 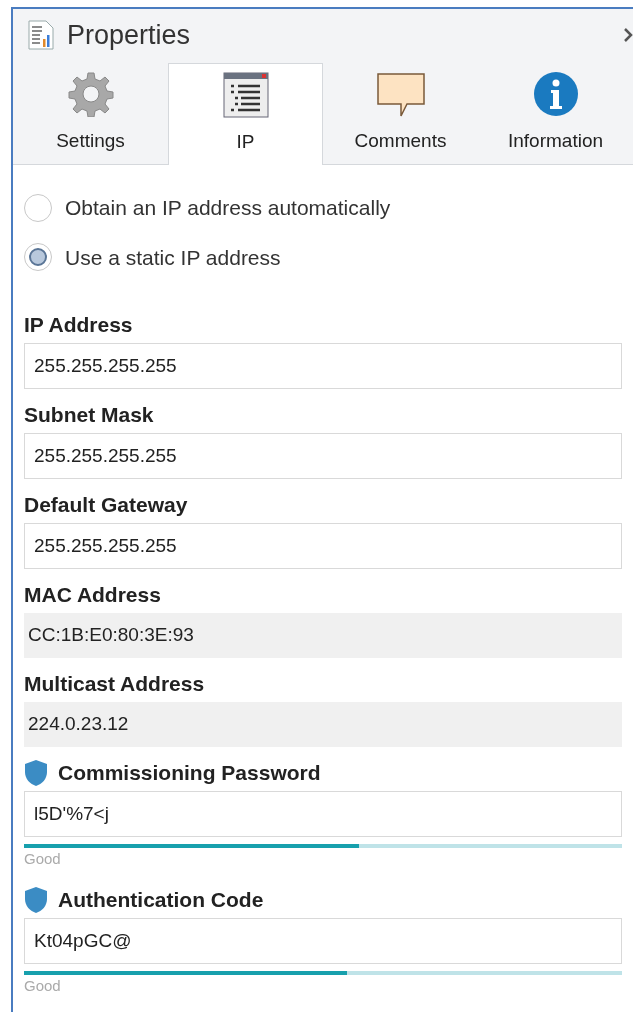 What do you see at coordinates (245, 94) in the screenshot?
I see `list-window-icon` at bounding box center [245, 94].